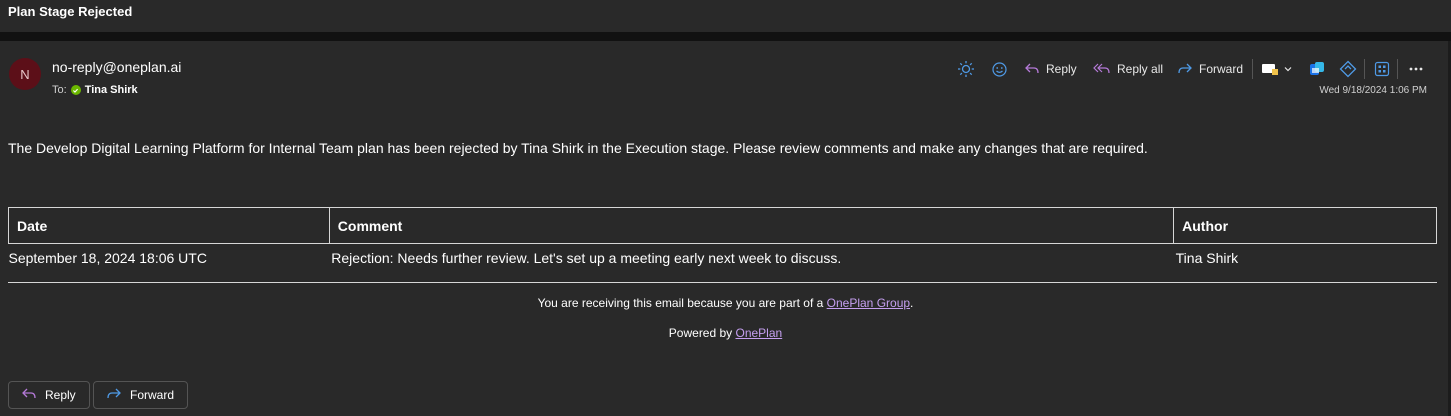  Describe the element at coordinates (759, 333) in the screenshot. I see `oneplan-link: OnePlan` at that location.